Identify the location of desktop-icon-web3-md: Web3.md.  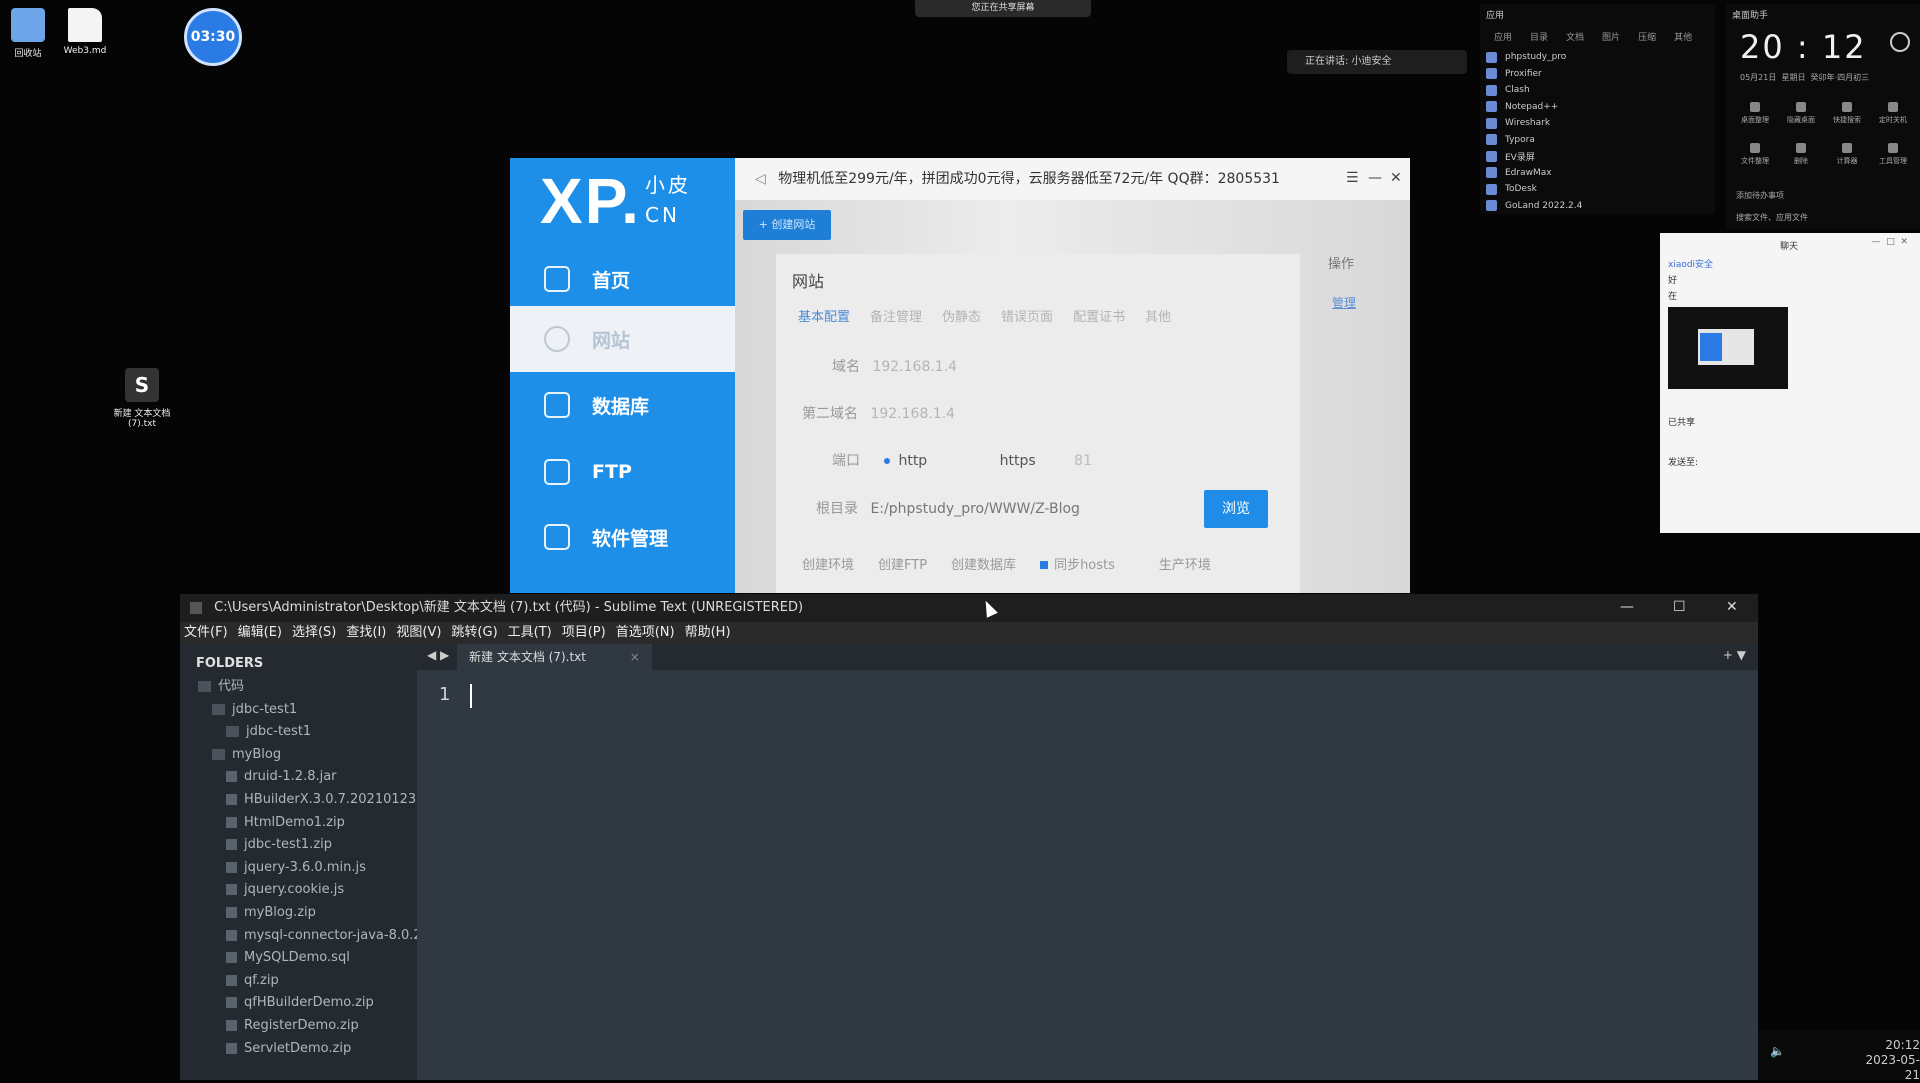
(85, 32).